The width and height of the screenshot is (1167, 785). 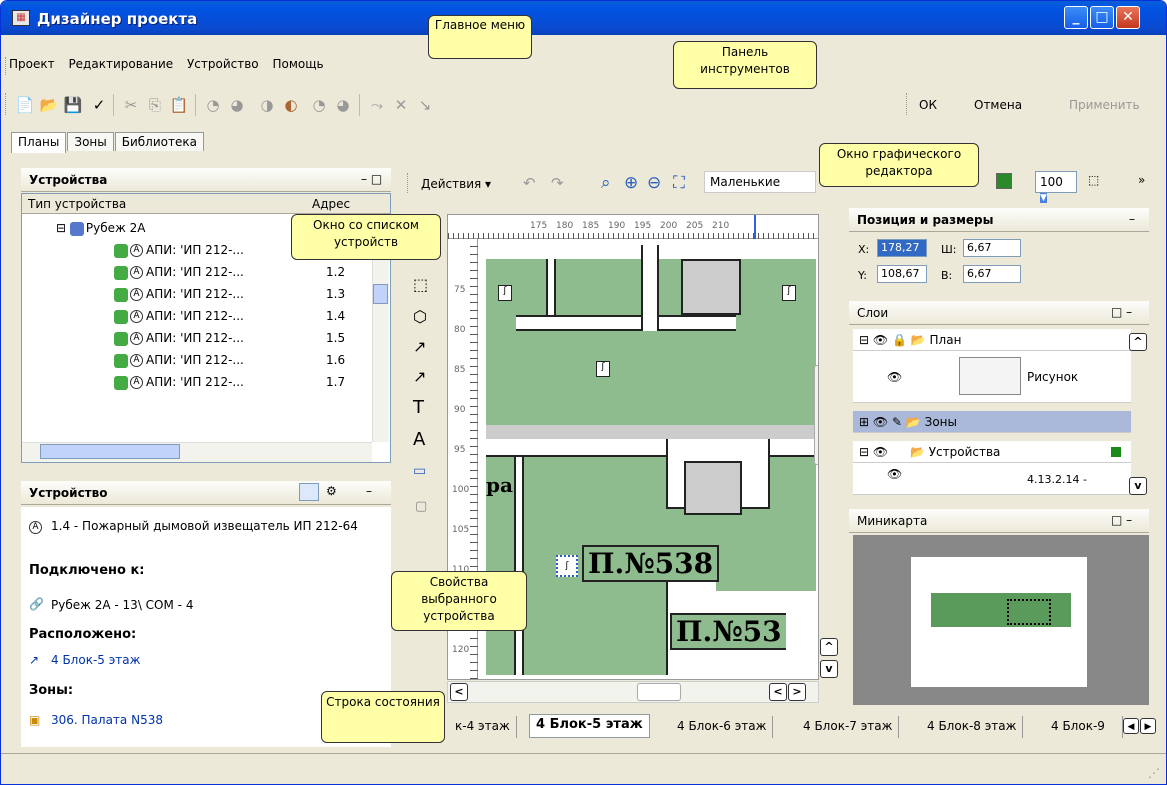 I want to click on canvas-hscroll-thumb, so click(x=659, y=692).